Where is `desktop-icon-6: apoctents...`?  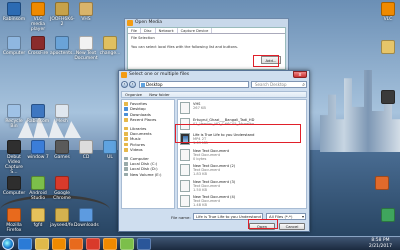
desktop-icon-6: apoctents... is located at coordinates (63, 46).